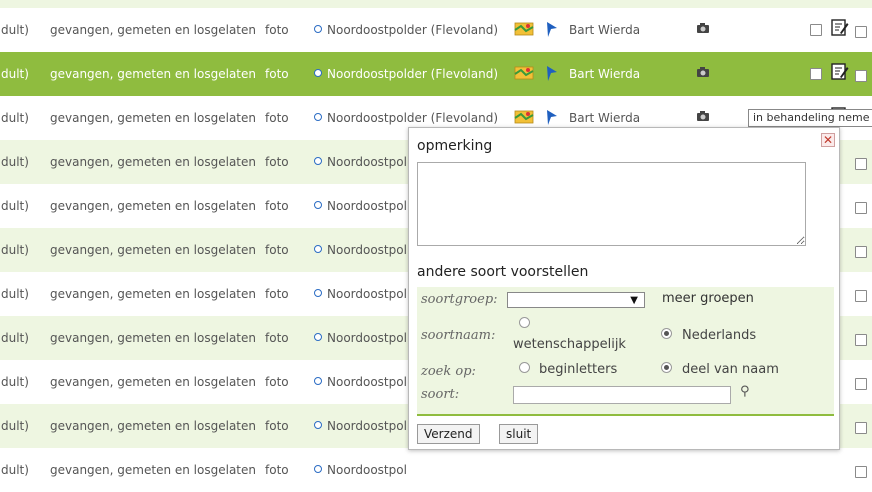  I want to click on radio-dutch, so click(666, 336).